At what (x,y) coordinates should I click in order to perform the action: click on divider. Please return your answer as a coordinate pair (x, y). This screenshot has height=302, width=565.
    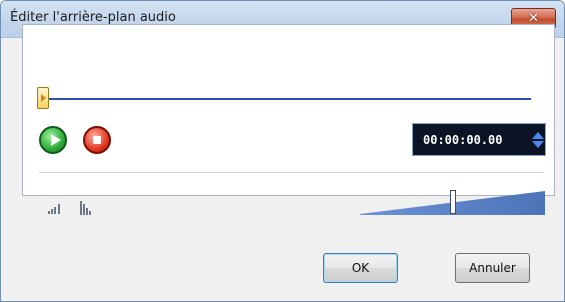
    Looking at the image, I should click on (291, 172).